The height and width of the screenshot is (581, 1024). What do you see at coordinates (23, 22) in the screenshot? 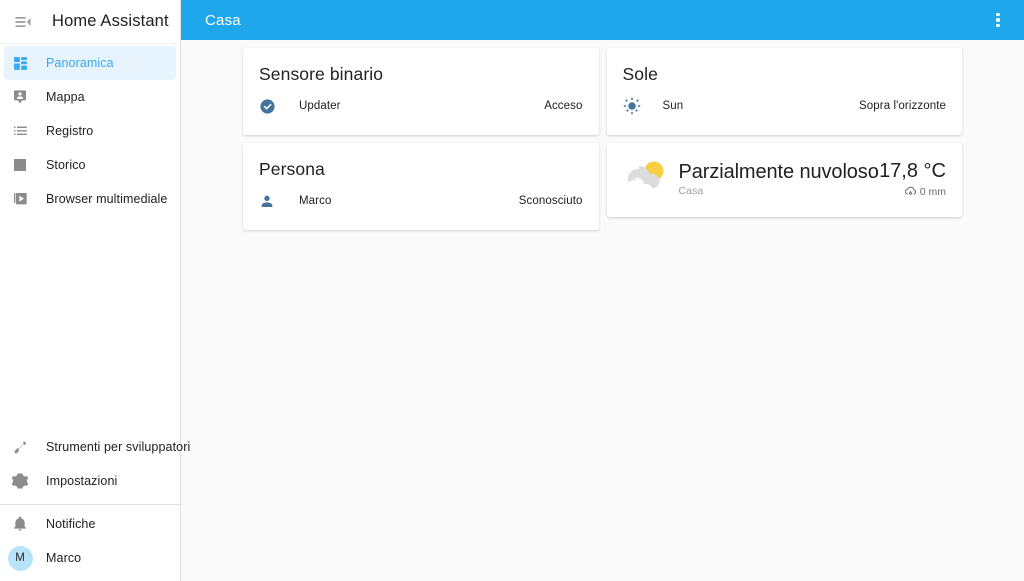
I see `menu-open-icon` at bounding box center [23, 22].